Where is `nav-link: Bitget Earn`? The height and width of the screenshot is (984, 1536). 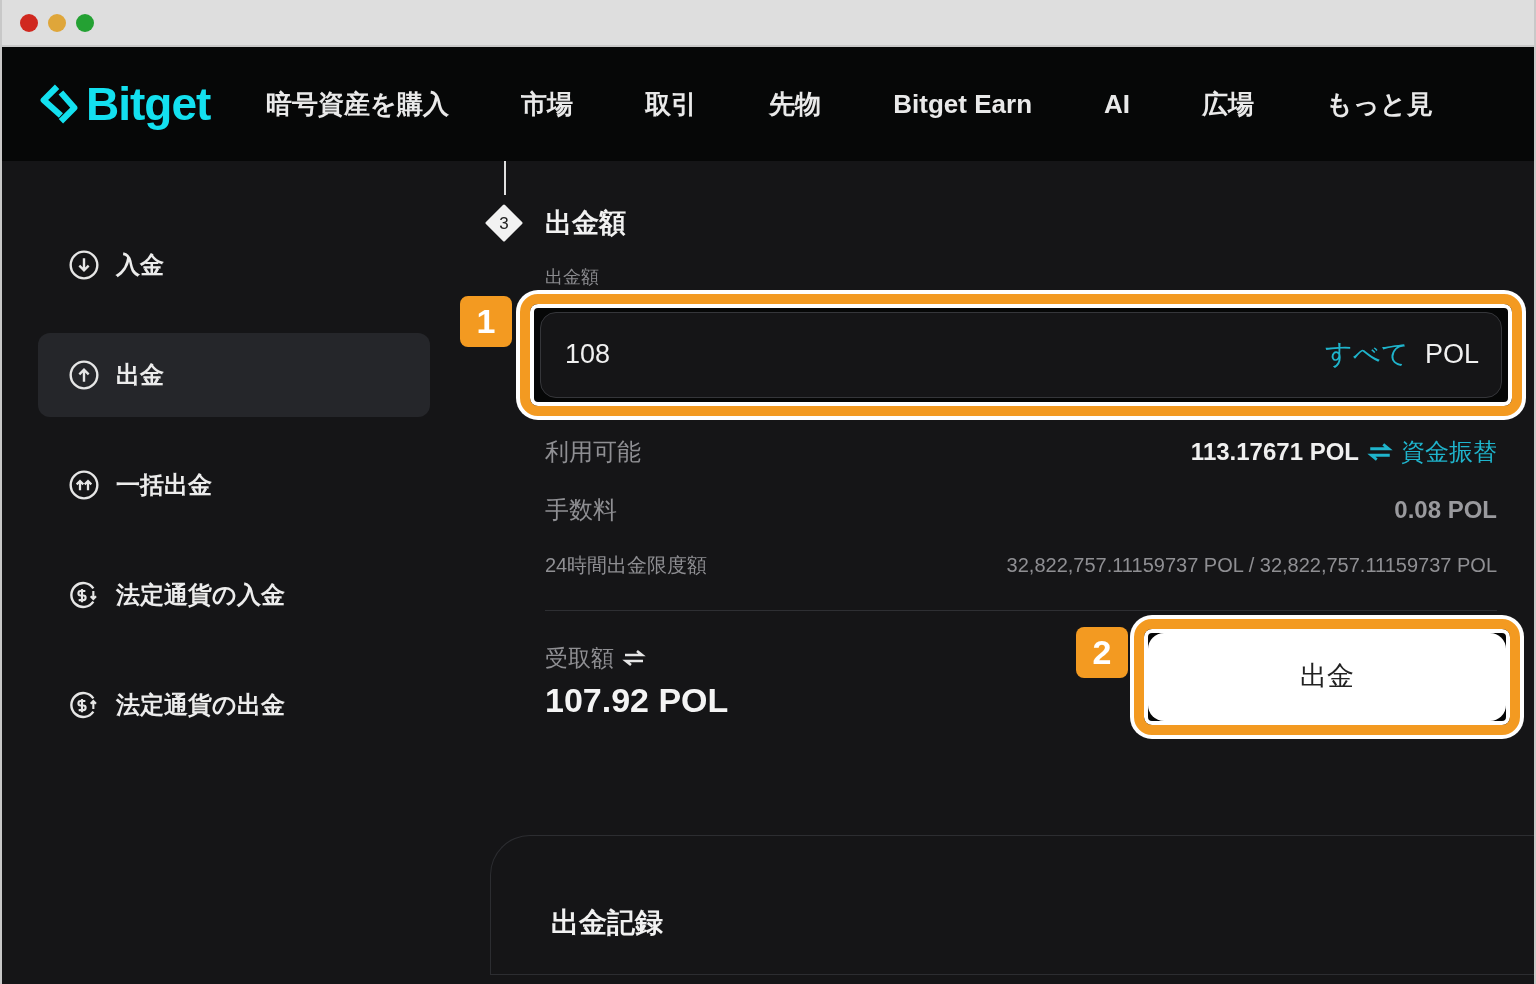 nav-link: Bitget Earn is located at coordinates (962, 104).